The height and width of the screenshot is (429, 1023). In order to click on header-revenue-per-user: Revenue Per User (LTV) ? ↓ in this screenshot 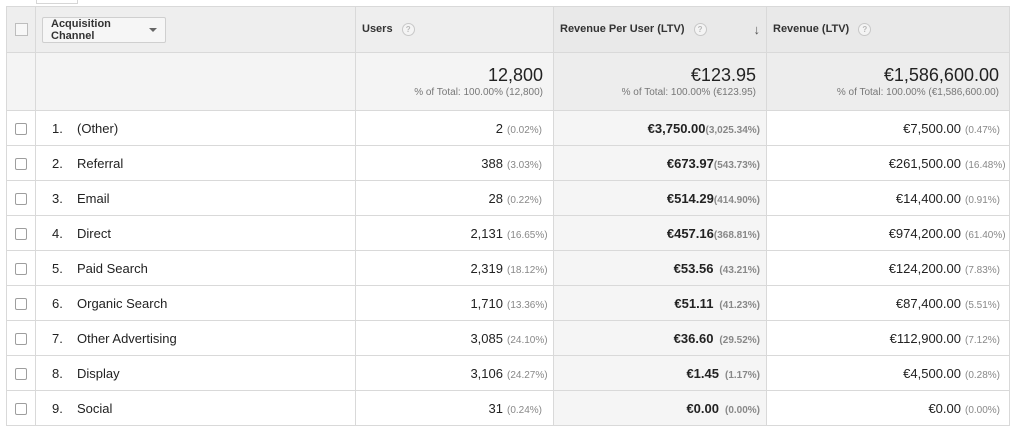, I will do `click(660, 29)`.